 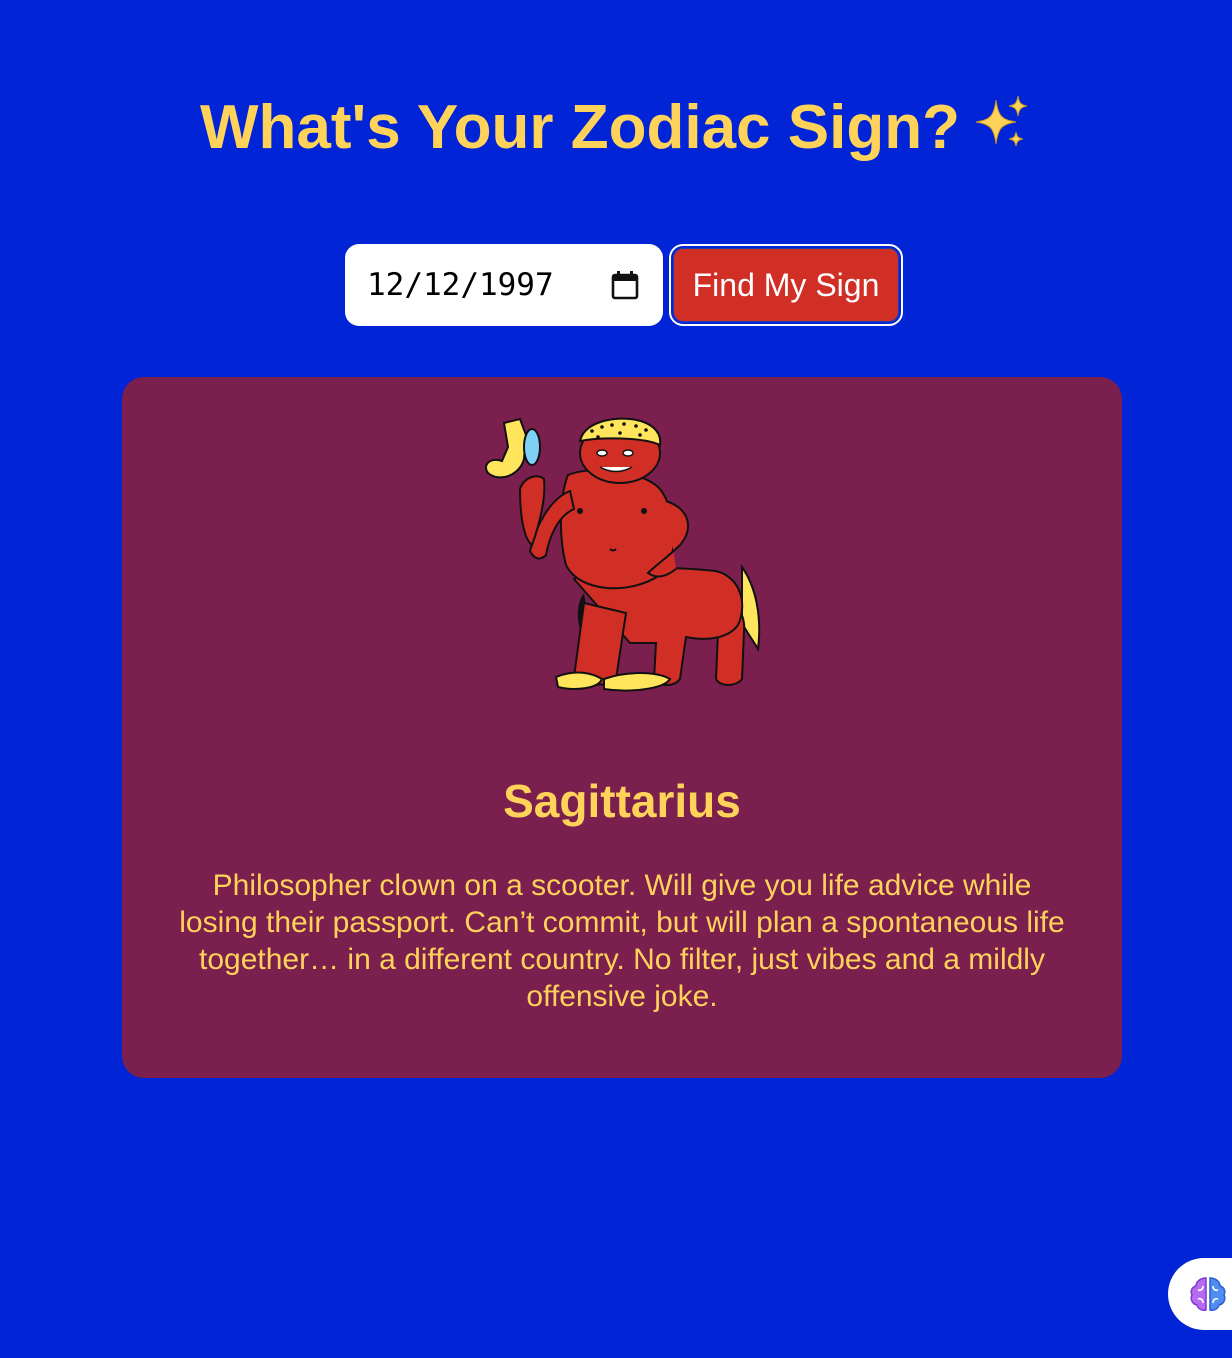 I want to click on calendar-icon, so click(x=625, y=285).